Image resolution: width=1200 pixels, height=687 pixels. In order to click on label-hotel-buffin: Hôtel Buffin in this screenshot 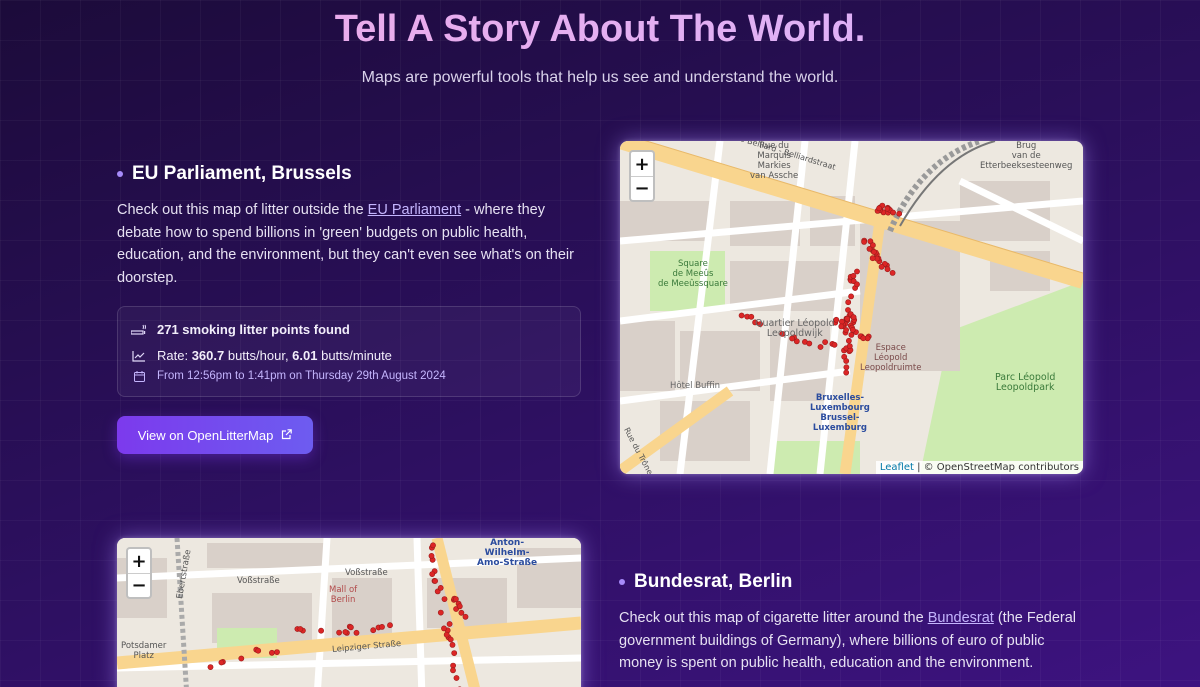, I will do `click(695, 386)`.